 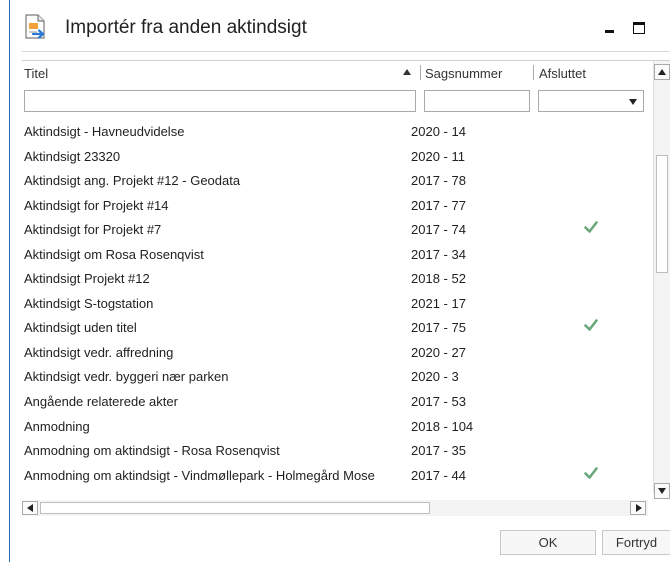 What do you see at coordinates (337, 73) in the screenshot?
I see `grid-header: Titel Sagsnummer Afsluttet` at bounding box center [337, 73].